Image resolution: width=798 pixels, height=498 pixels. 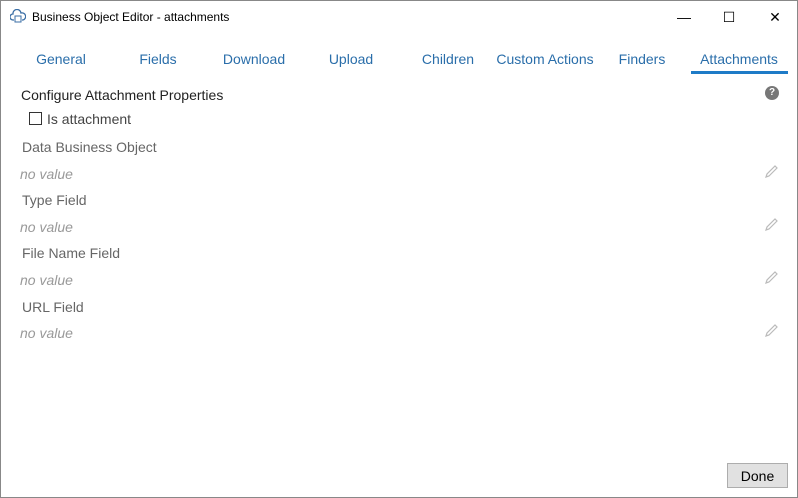 What do you see at coordinates (757, 475) in the screenshot?
I see `done-button: Done` at bounding box center [757, 475].